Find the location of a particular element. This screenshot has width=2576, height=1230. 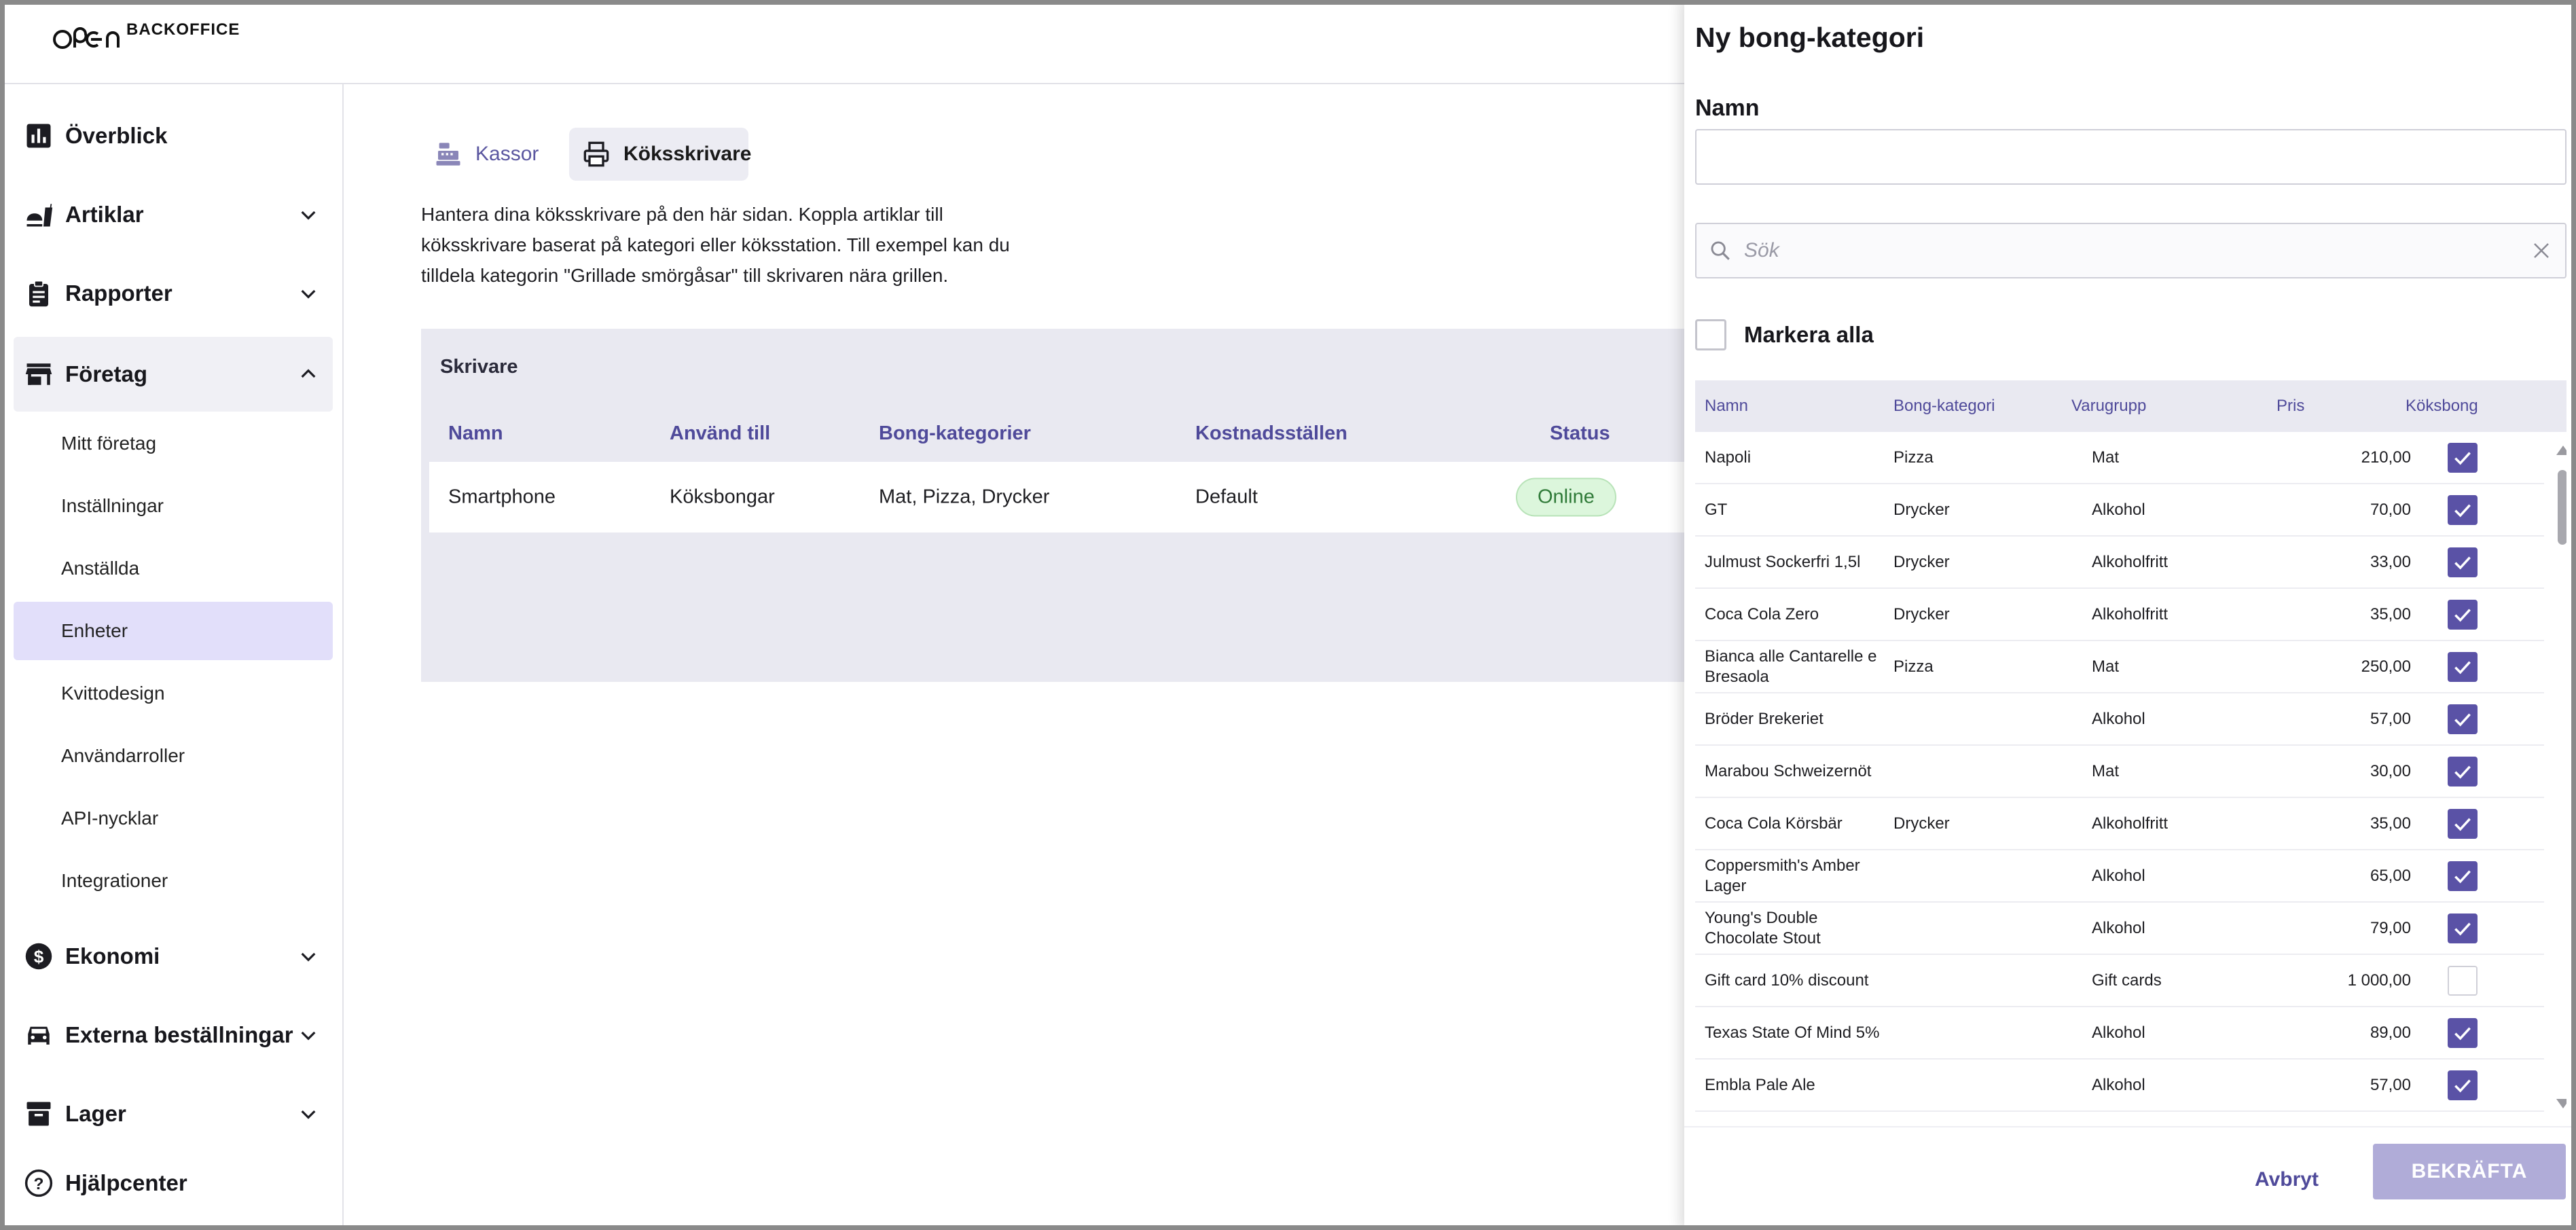

list-item: Marabou Schweizernöt Mat 30,00 is located at coordinates (2119, 772).